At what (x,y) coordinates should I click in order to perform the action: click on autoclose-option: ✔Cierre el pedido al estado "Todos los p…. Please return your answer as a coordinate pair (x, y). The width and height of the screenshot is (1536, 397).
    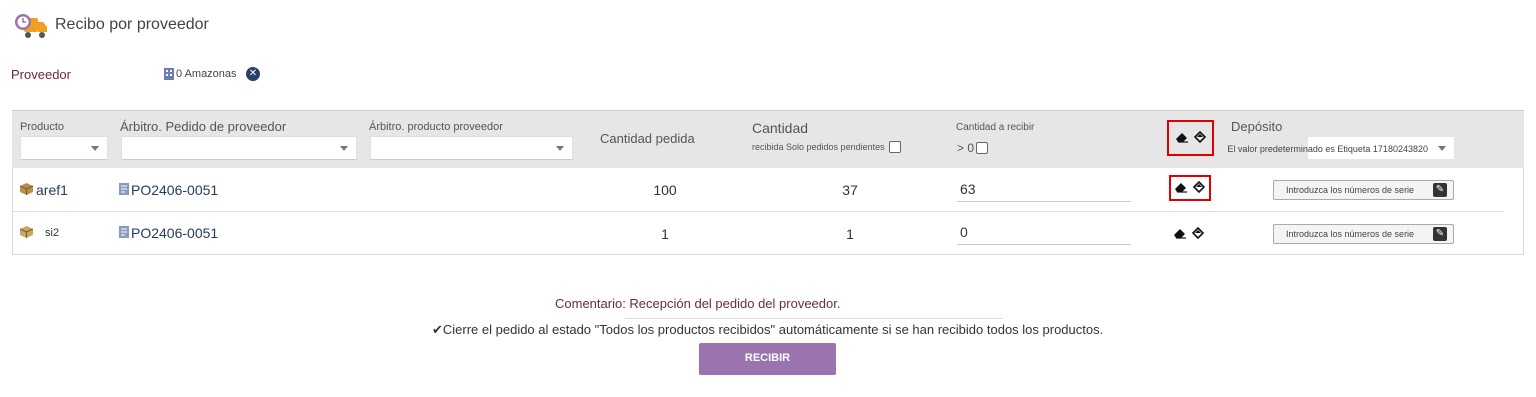
    Looking at the image, I should click on (767, 330).